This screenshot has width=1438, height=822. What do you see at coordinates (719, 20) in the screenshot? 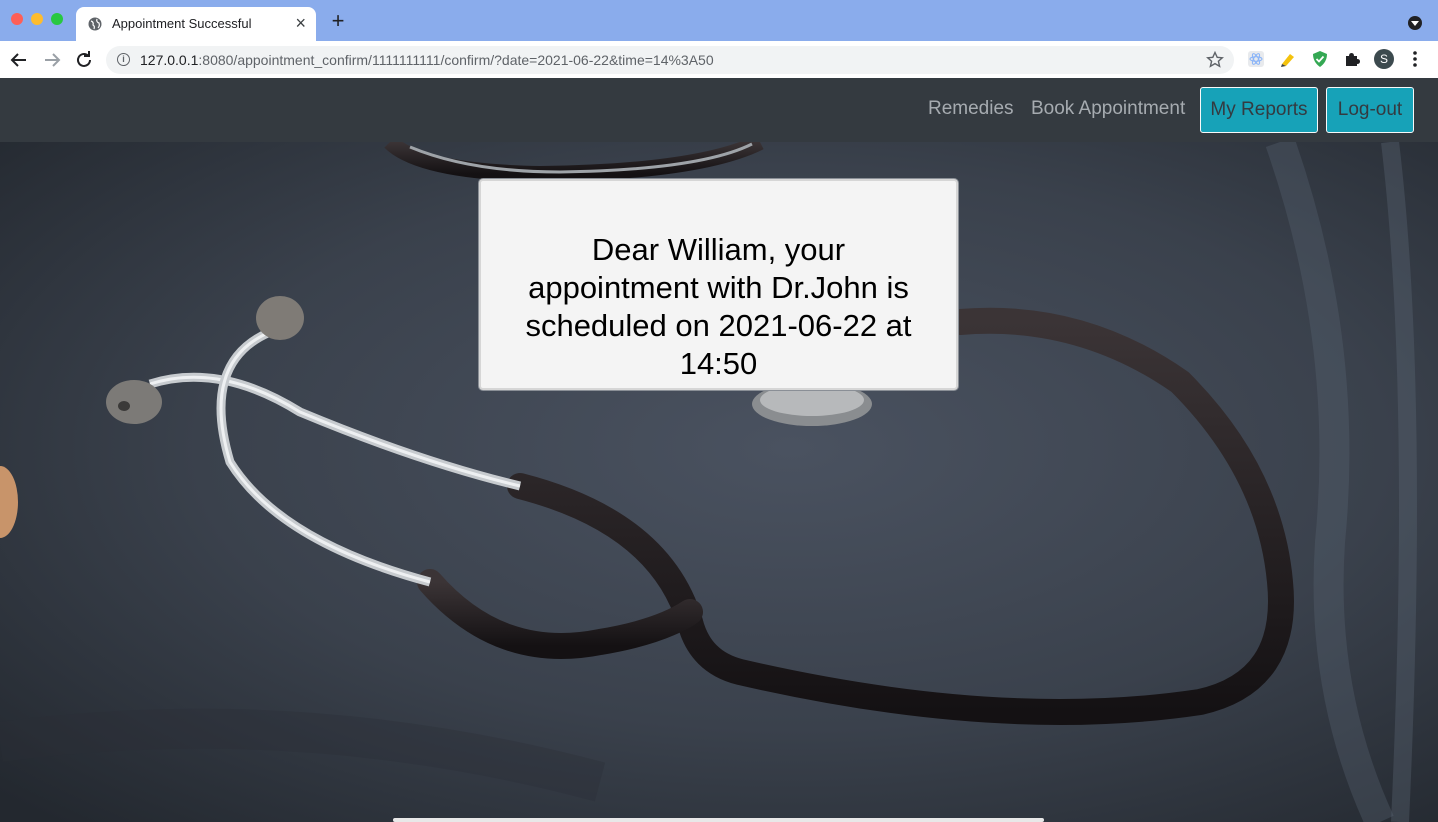
I see `browser-tab-bar: Appointment Successful × +` at bounding box center [719, 20].